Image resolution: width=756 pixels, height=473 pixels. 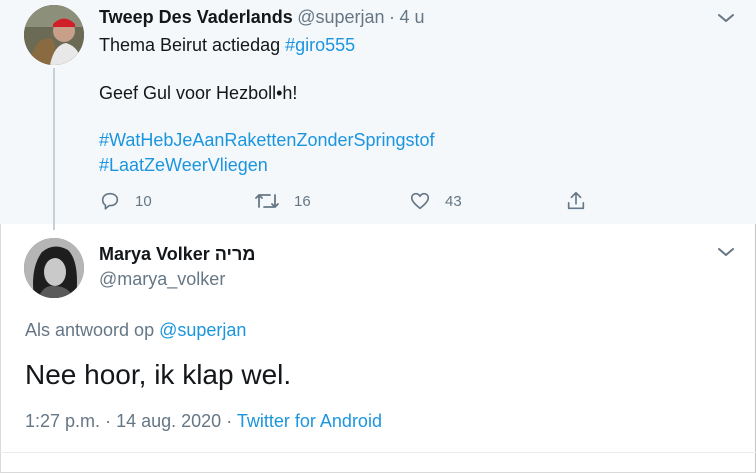 I want to click on reply-prefix: Als antwoord op, so click(x=92, y=330).